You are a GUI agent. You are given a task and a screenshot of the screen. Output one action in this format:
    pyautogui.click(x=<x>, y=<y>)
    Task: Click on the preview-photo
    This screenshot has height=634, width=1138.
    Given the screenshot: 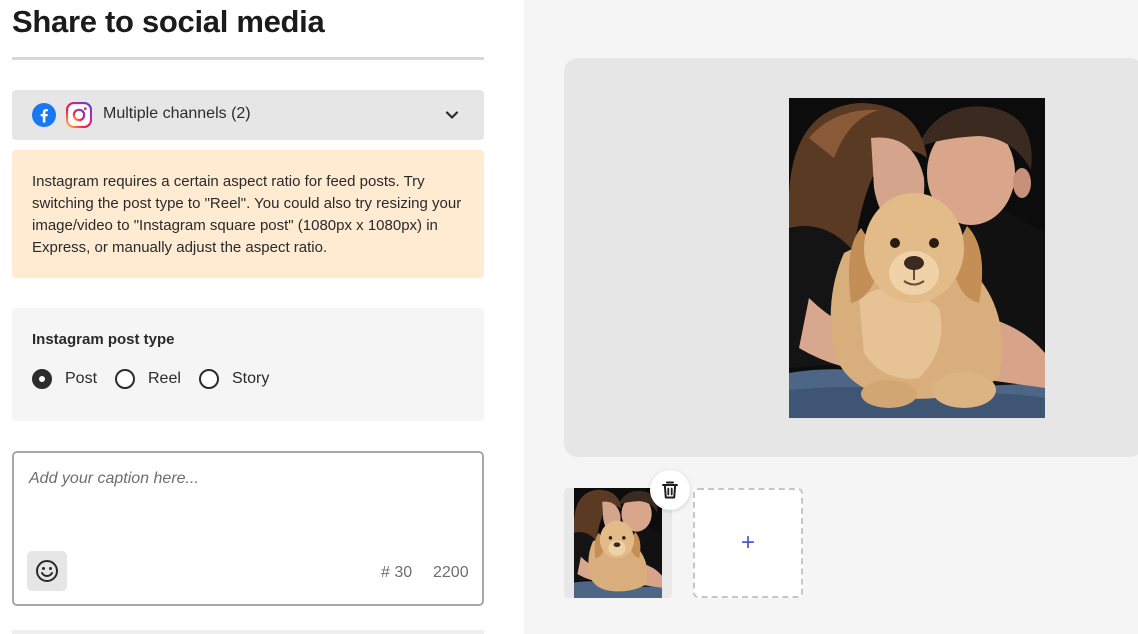 What is the action you would take?
    pyautogui.click(x=917, y=258)
    